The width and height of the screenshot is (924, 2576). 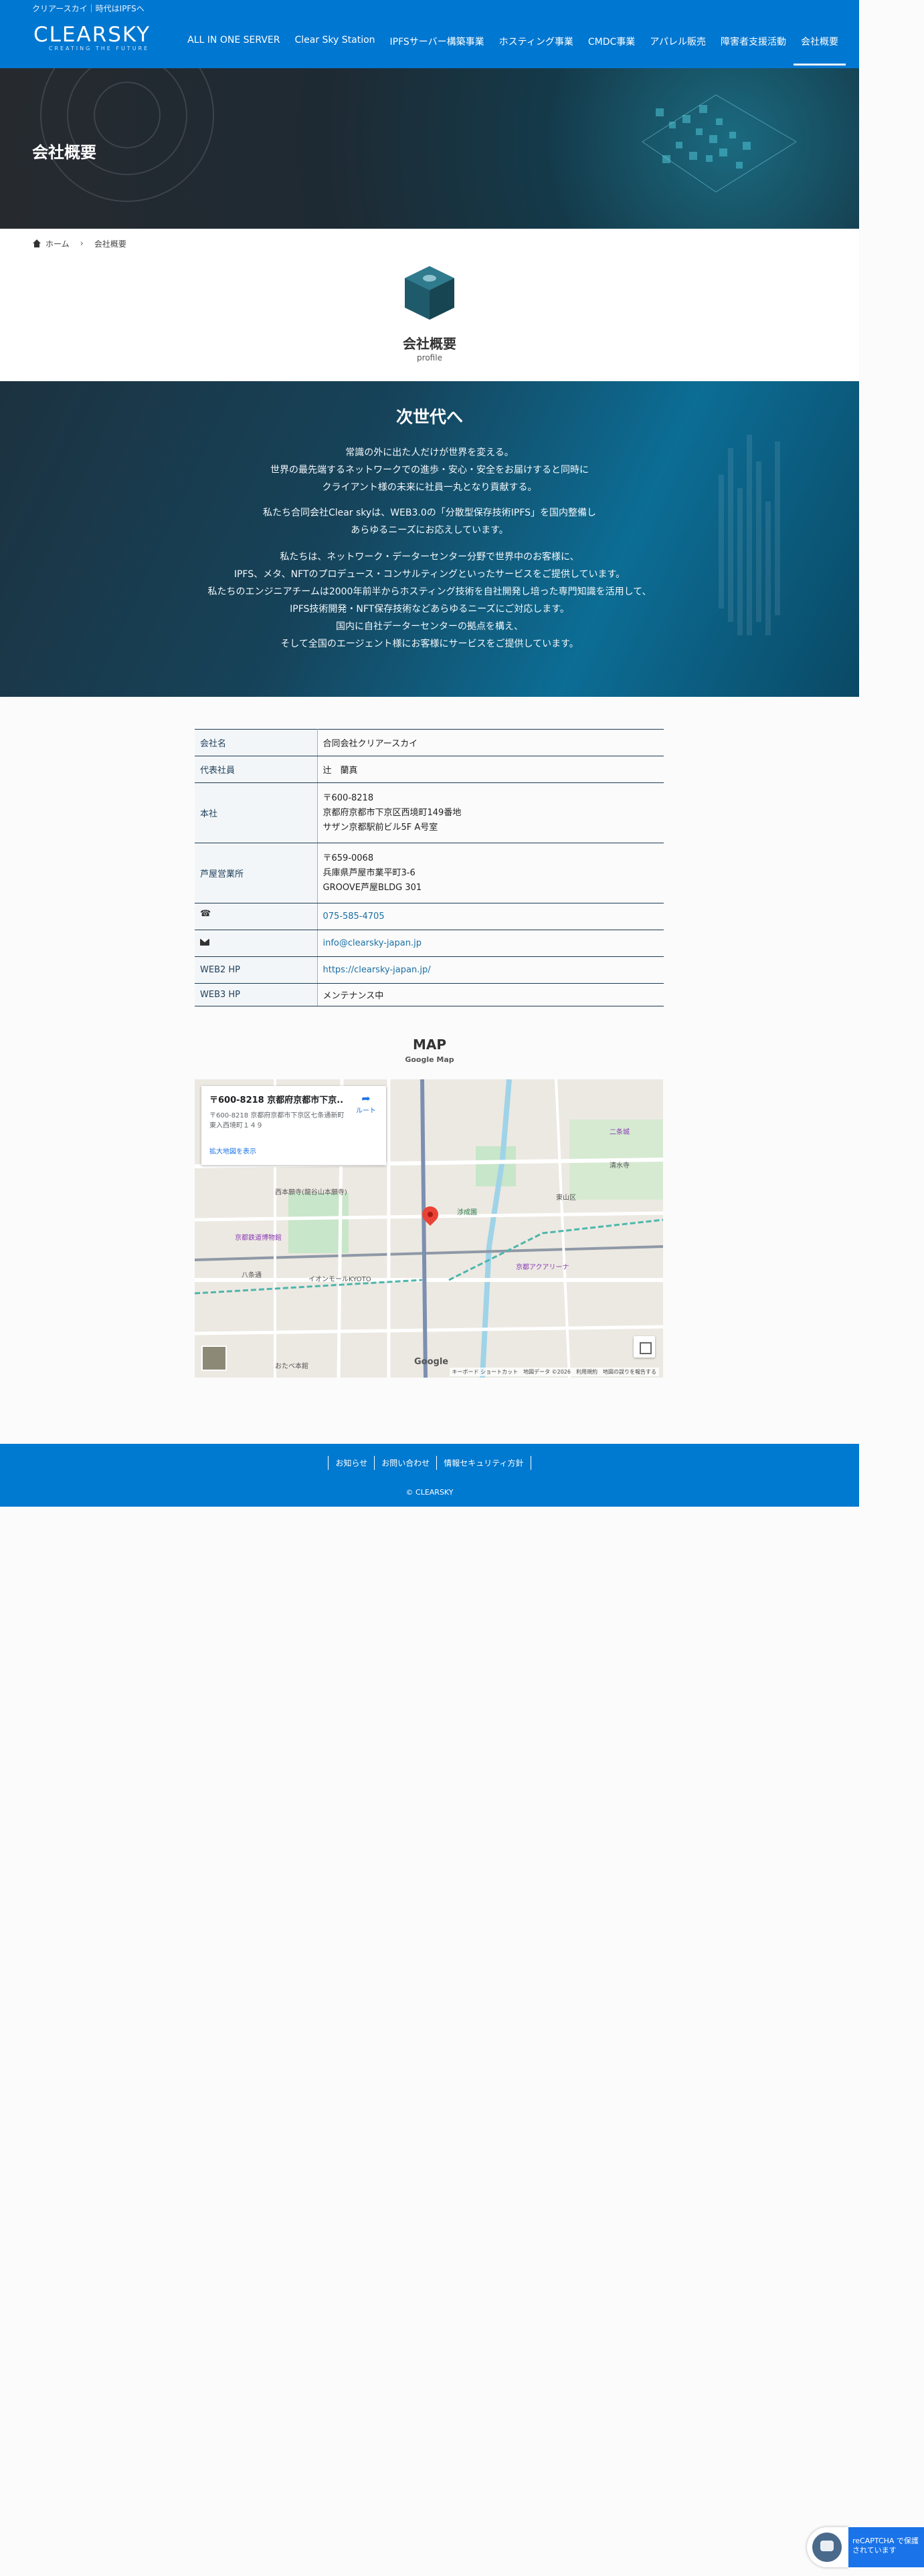 What do you see at coordinates (437, 43) in the screenshot?
I see `nav-item-ipfs-server: IPFSサーバー構築事業` at bounding box center [437, 43].